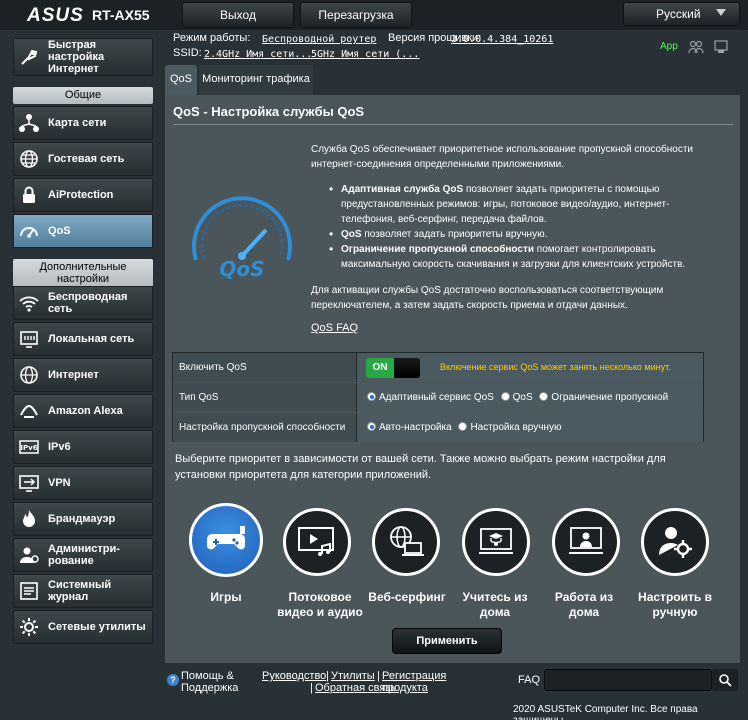 Image resolution: width=748 pixels, height=720 pixels. Describe the element at coordinates (83, 273) in the screenshot. I see `sidebar-advanced-header: Дополнительные настройки` at that location.